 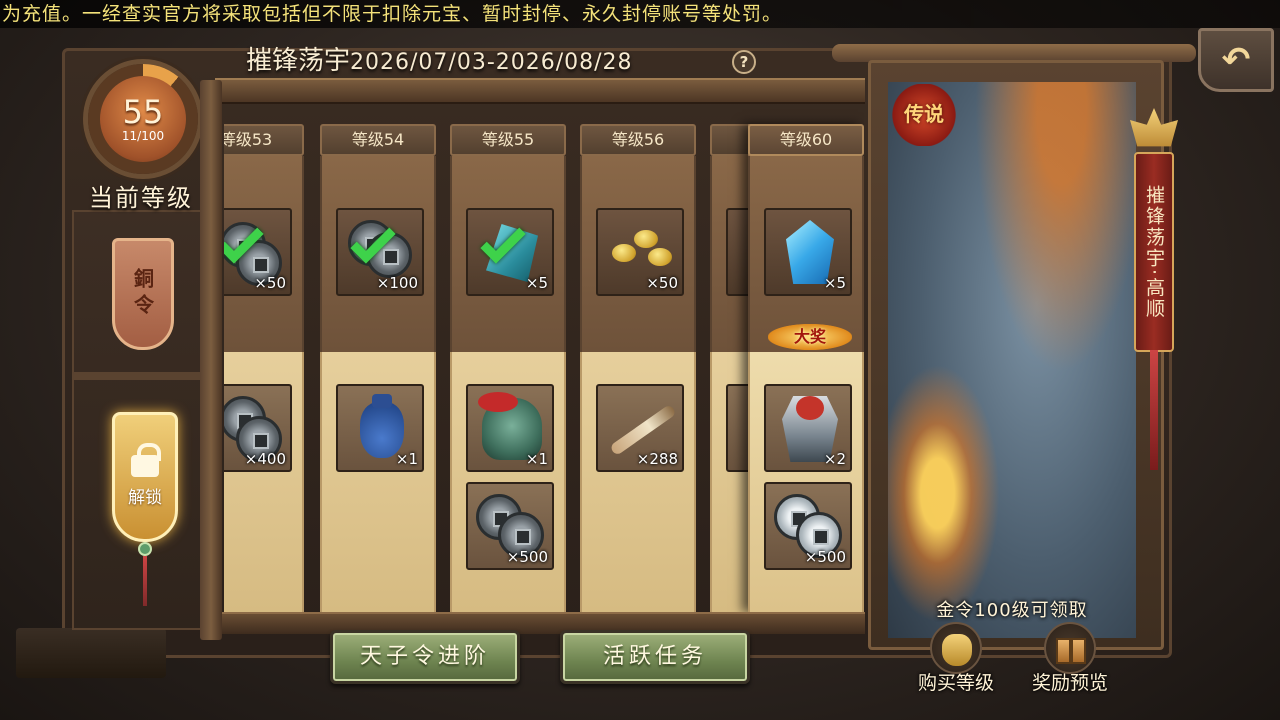 I want to click on reward-column-53: 等级53 ×50 ×400, so click(x=264, y=368).